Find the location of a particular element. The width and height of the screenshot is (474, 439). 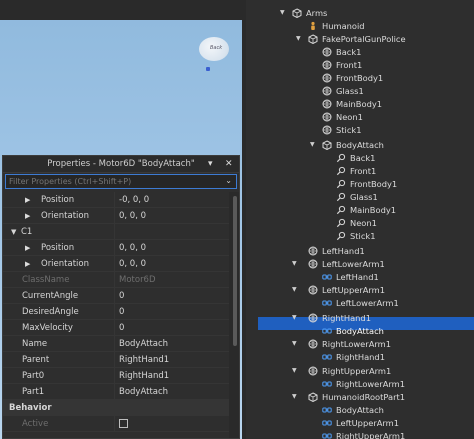

properties-scroll-thumb is located at coordinates (235, 271).